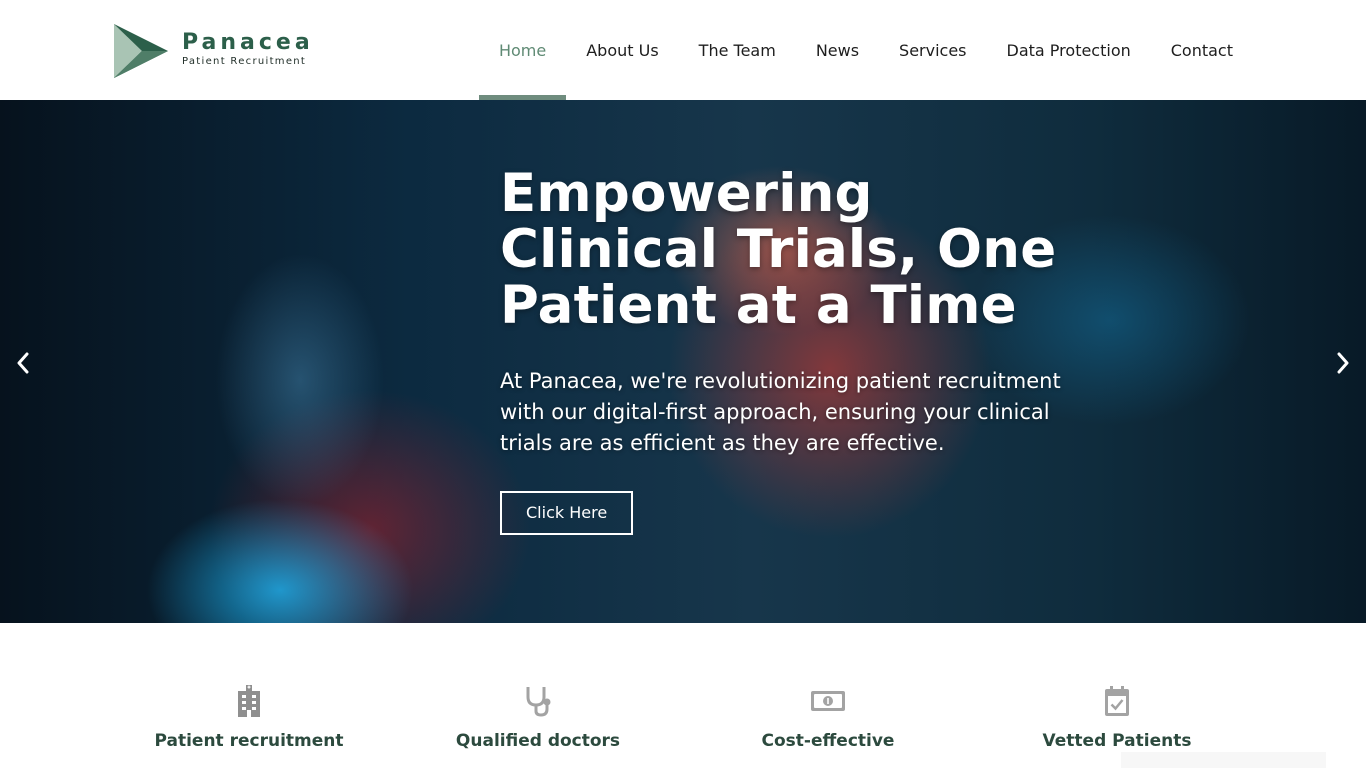 The image size is (1366, 768). I want to click on stethoscope-icon, so click(538, 702).